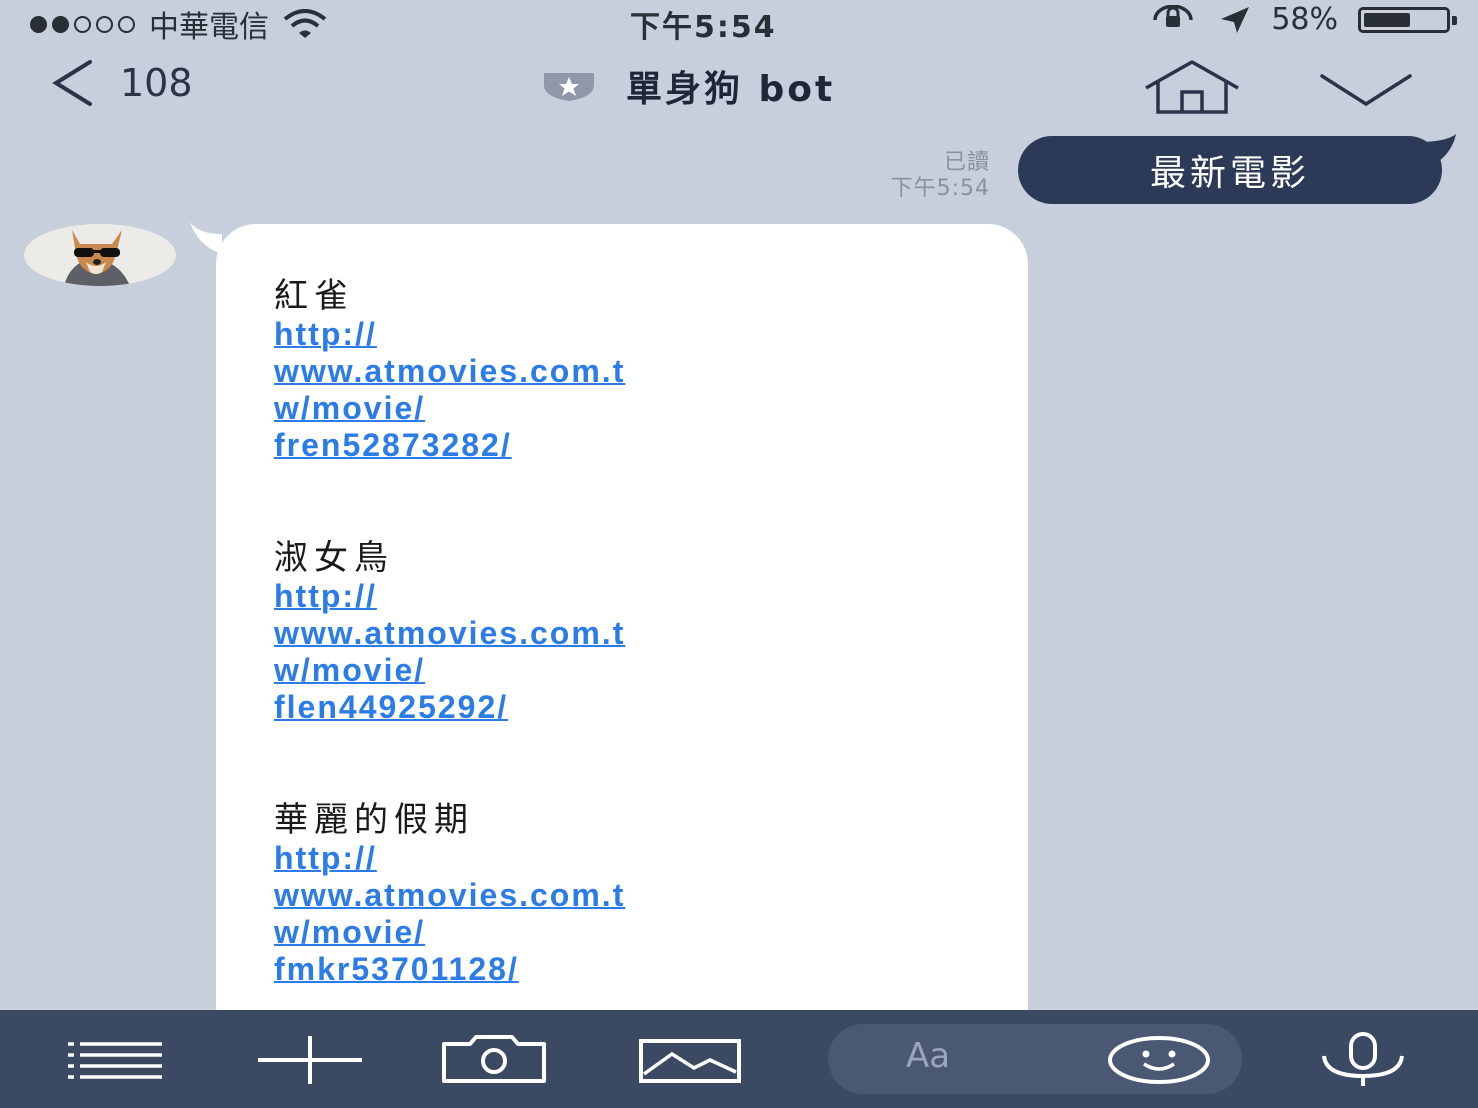  What do you see at coordinates (1173, 15) in the screenshot?
I see `rotation-lock-icon` at bounding box center [1173, 15].